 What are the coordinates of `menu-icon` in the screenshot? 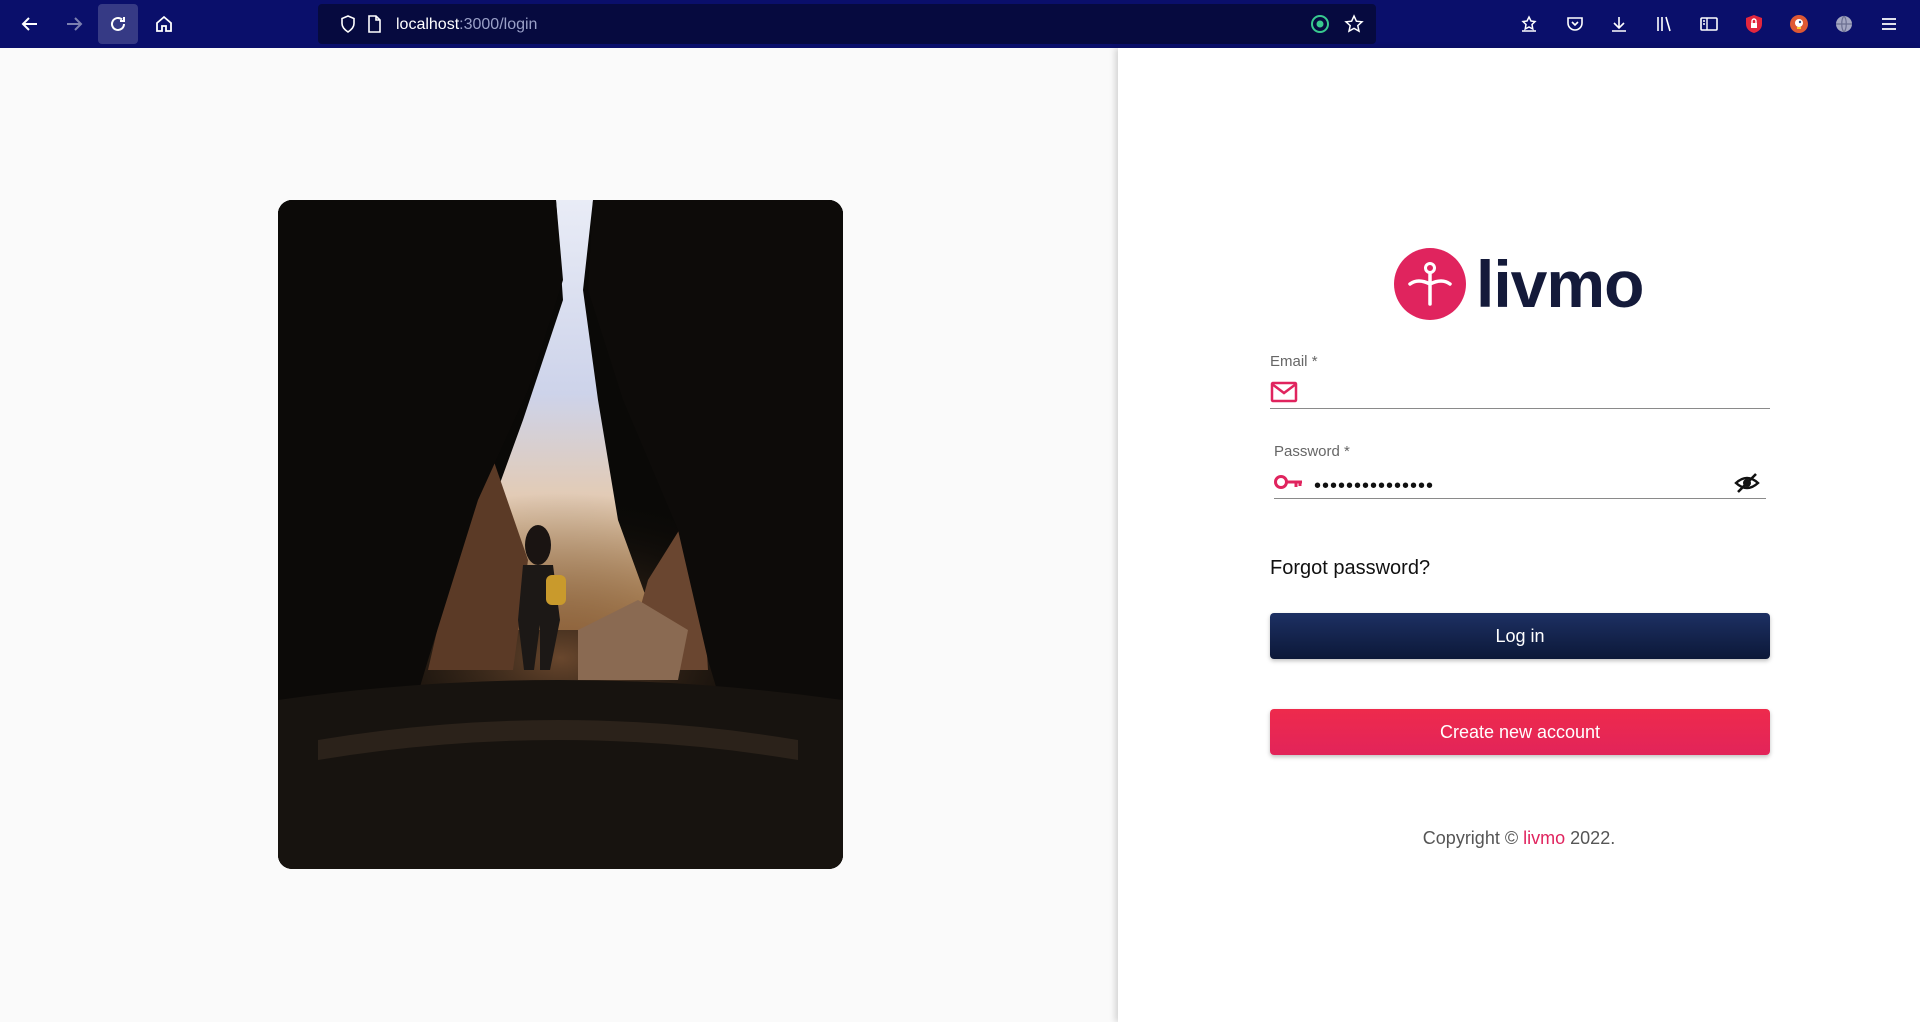 It's located at (1889, 24).